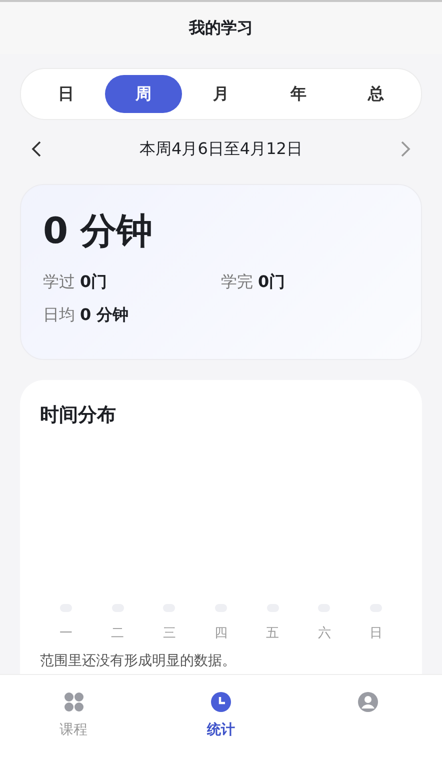 This screenshot has width=442, height=757. Describe the element at coordinates (117, 633) in the screenshot. I see `day-label: 二` at that location.